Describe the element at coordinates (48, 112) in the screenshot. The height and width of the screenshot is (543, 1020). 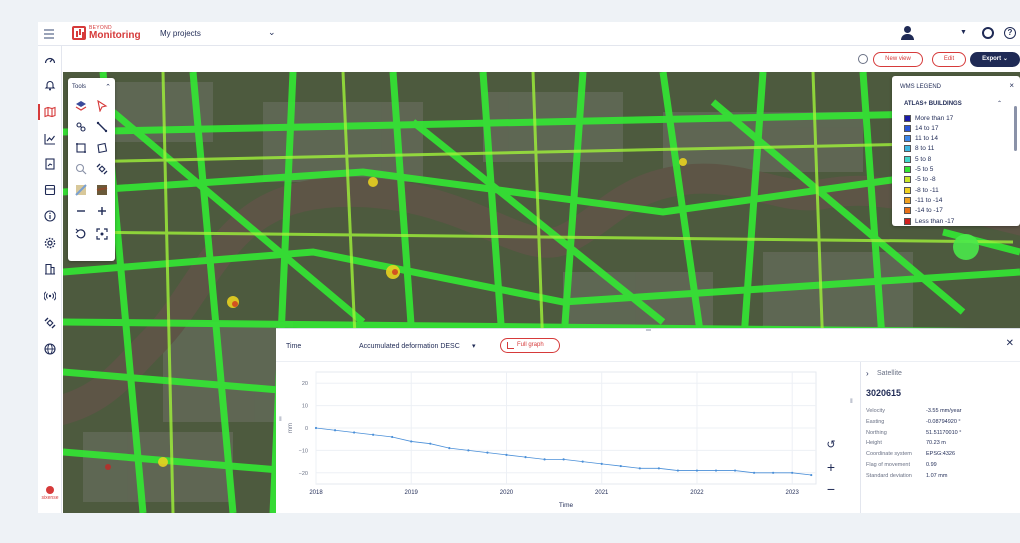
I see `map-icon` at that location.